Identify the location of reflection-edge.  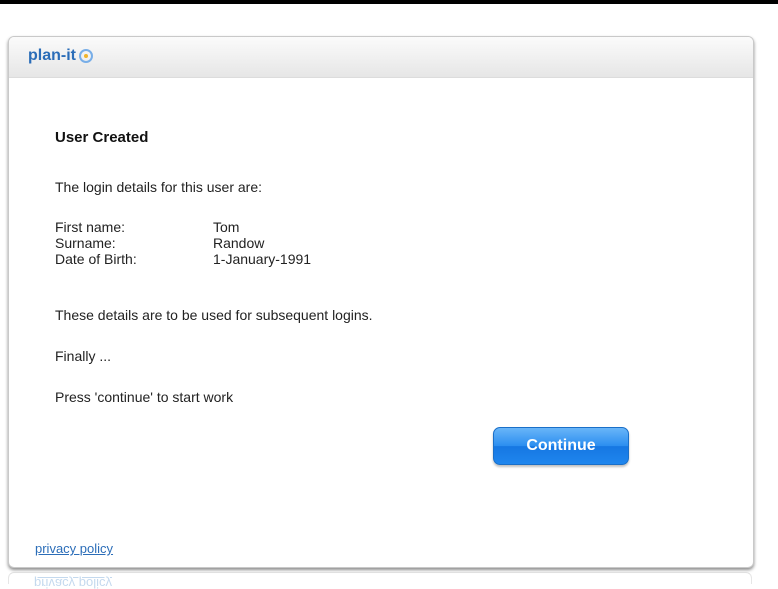
(380, 578).